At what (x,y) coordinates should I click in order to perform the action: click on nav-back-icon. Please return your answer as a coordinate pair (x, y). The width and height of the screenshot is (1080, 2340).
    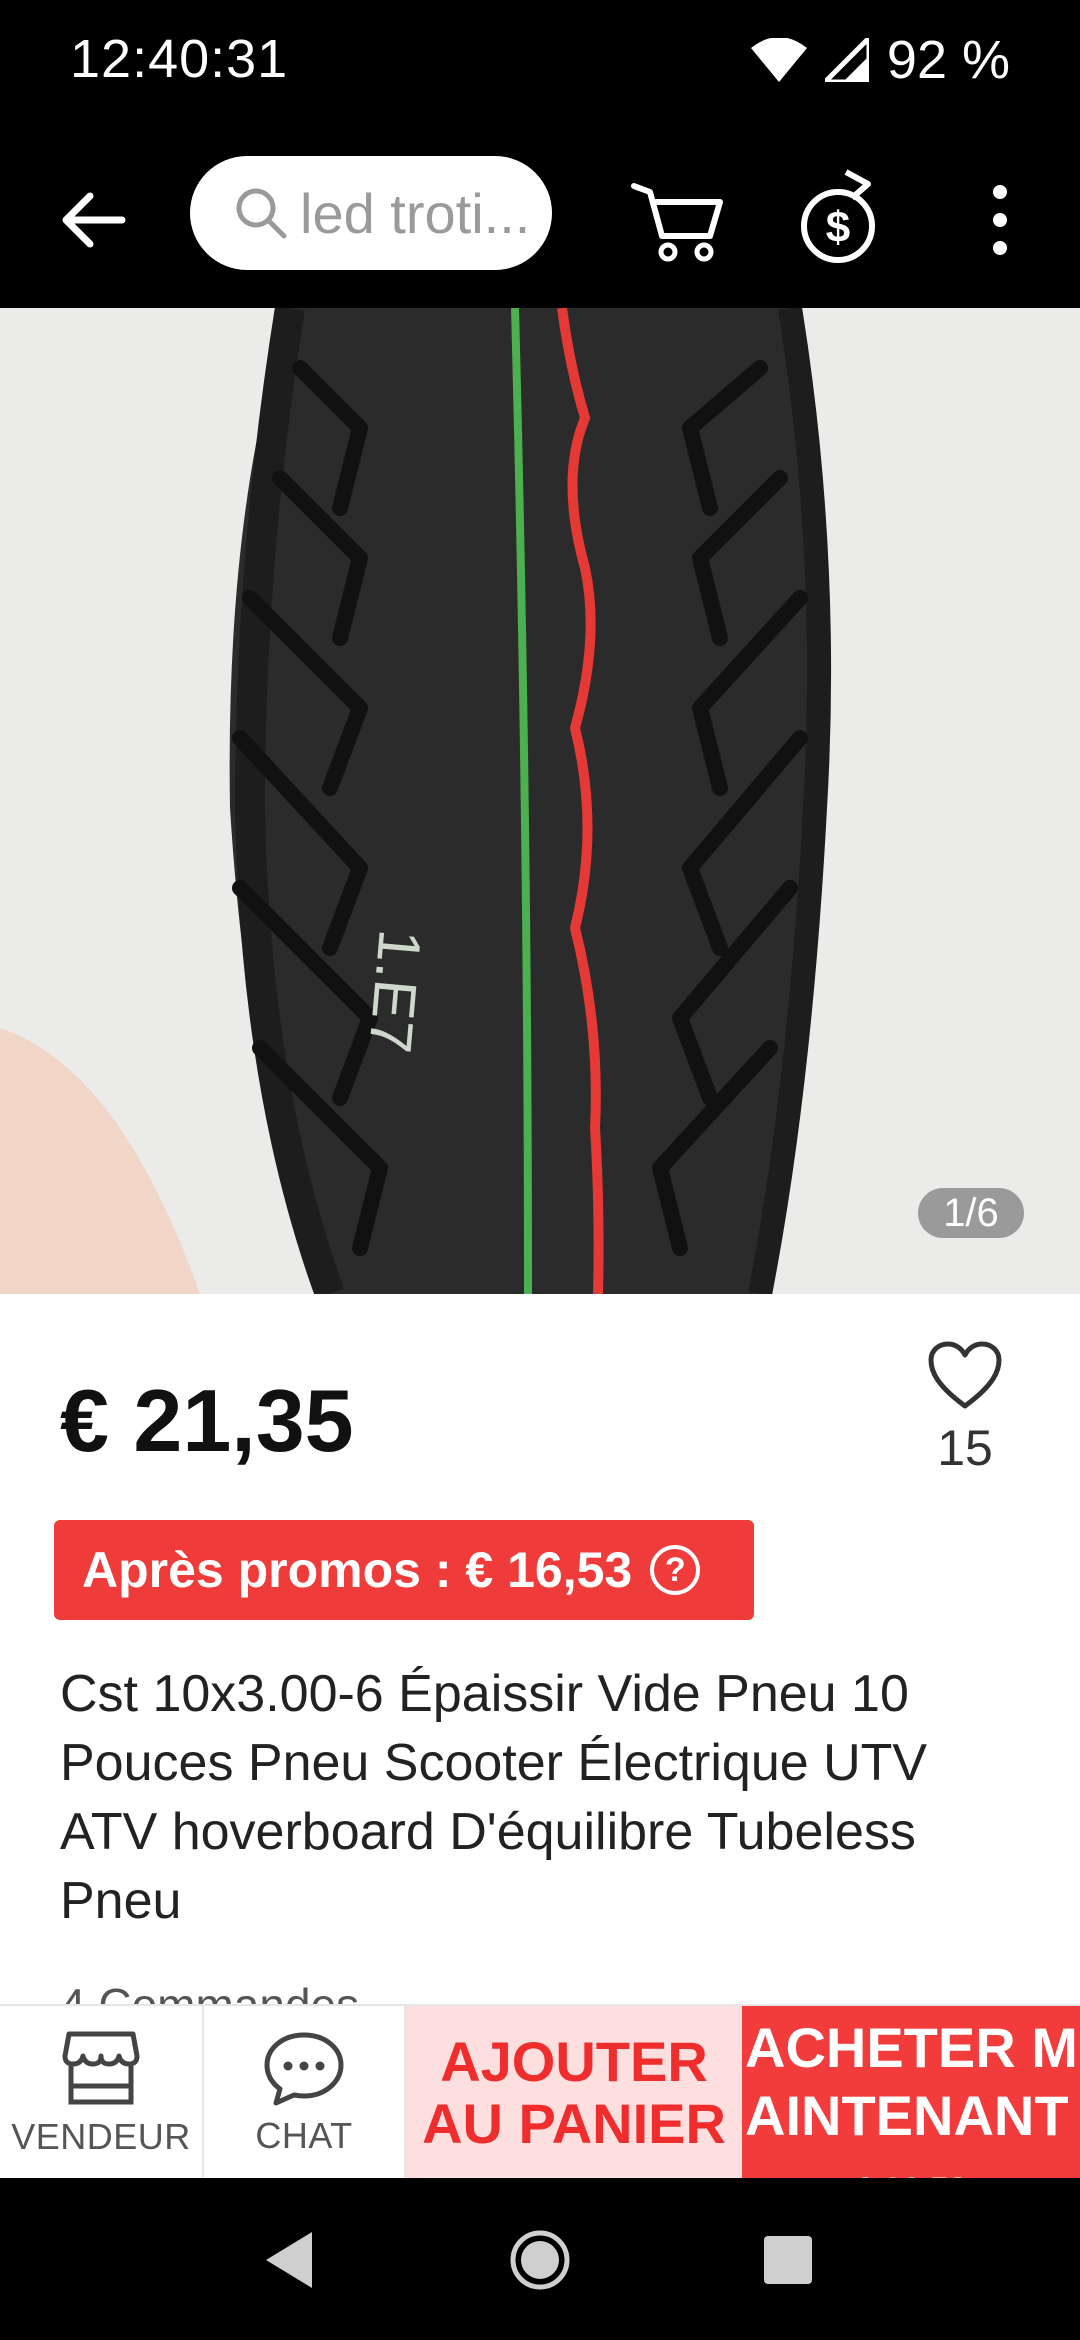
    Looking at the image, I should click on (290, 2260).